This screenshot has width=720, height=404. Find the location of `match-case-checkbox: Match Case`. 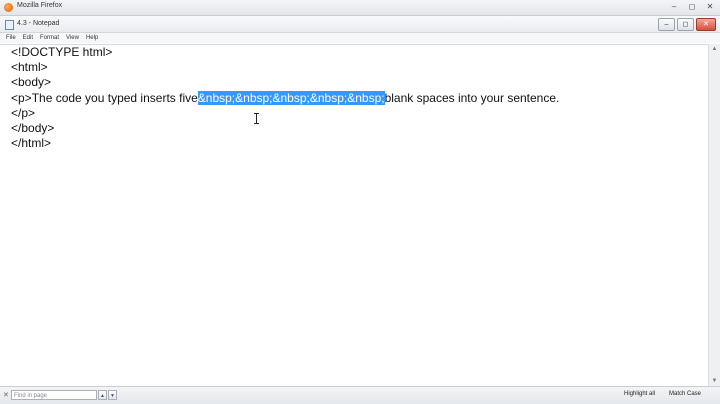

match-case-checkbox: Match Case is located at coordinates (685, 394).